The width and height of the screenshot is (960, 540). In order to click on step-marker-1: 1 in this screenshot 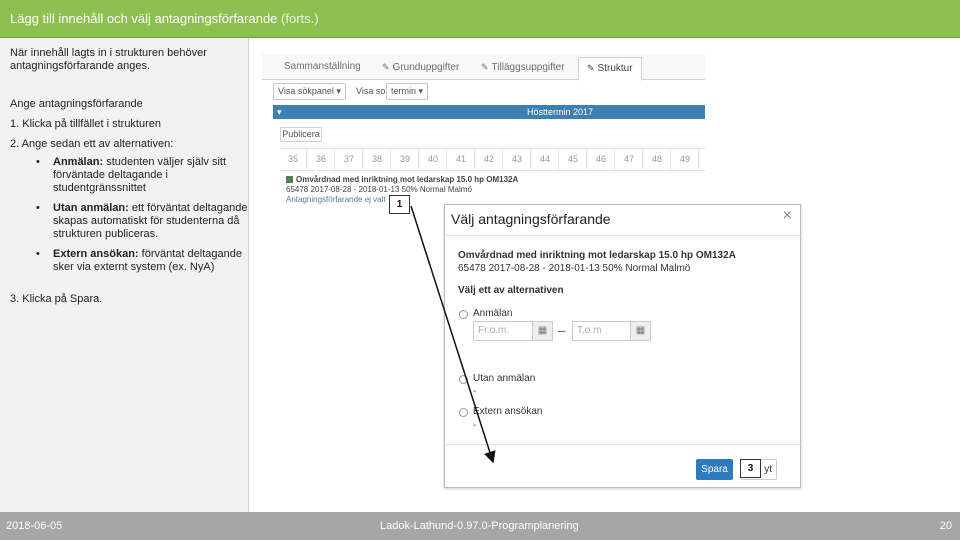, I will do `click(399, 204)`.